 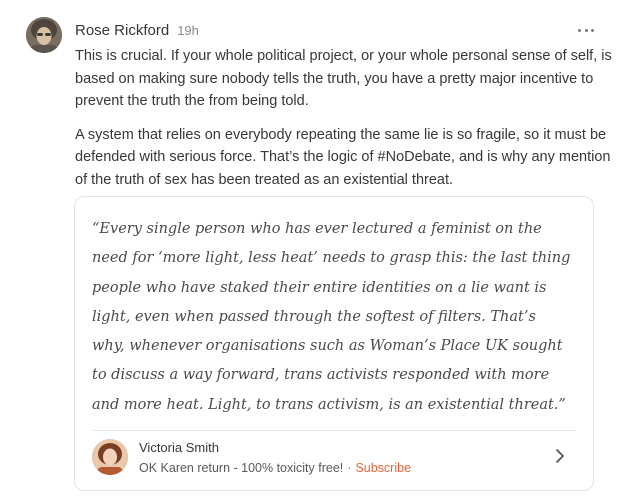 What do you see at coordinates (241, 468) in the screenshot?
I see `publication-name: OK Karen return - 100% toxicity free!` at bounding box center [241, 468].